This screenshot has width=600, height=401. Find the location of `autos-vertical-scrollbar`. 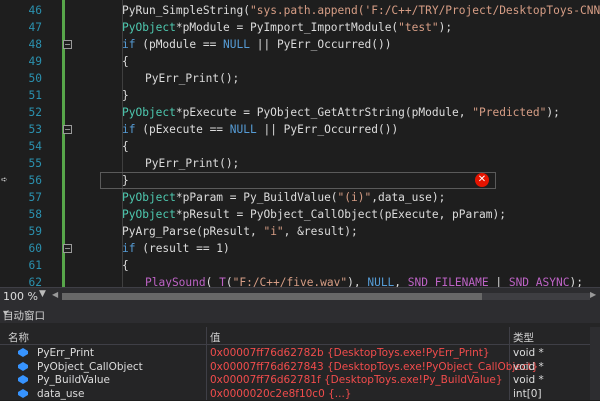

autos-vertical-scrollbar is located at coordinates (595, 363).